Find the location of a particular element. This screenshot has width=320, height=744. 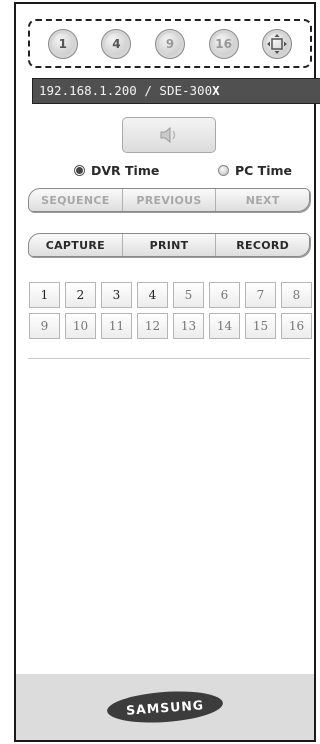

samsung-logo: SAMSUNG is located at coordinates (165, 707).